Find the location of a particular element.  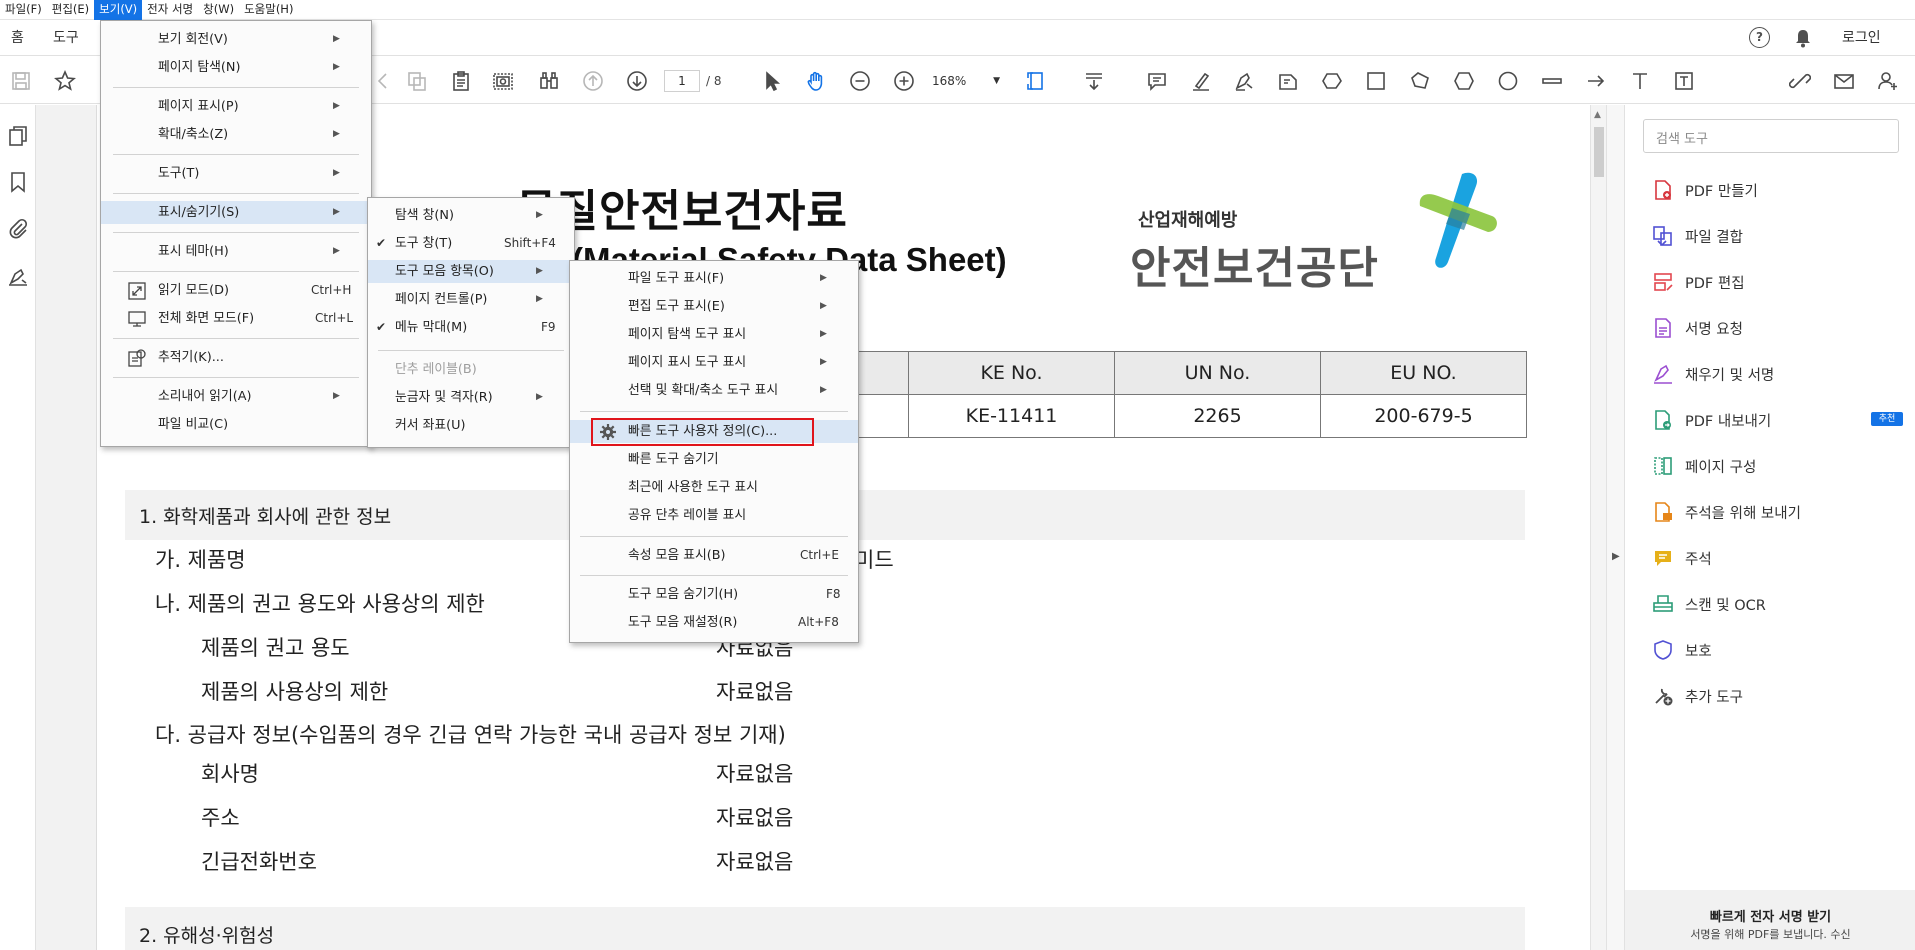

tool-comment: 주석 is located at coordinates (1682, 558).